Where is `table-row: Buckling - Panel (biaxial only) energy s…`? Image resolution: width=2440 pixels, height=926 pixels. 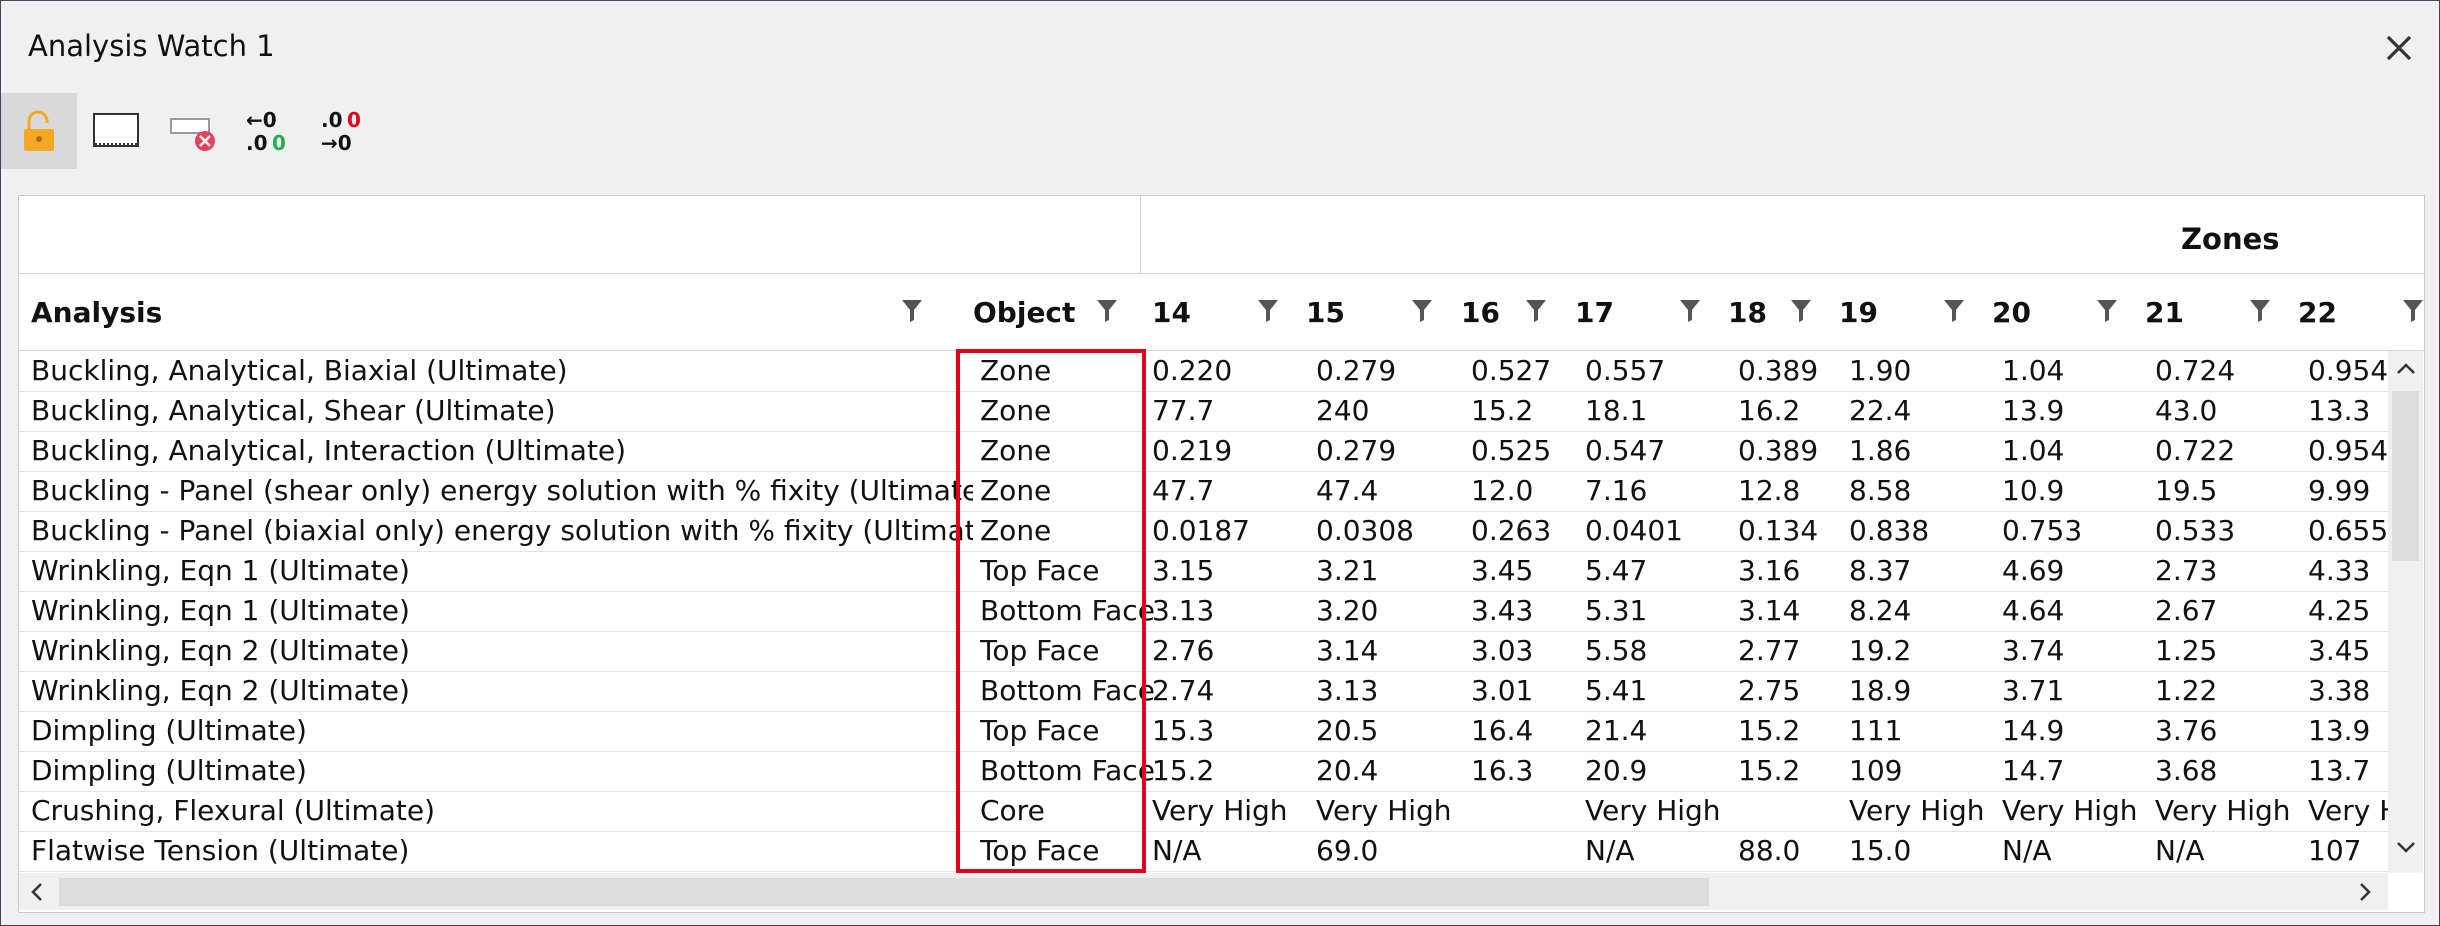
table-row: Buckling - Panel (biaxial only) energy s… is located at coordinates (1204, 531).